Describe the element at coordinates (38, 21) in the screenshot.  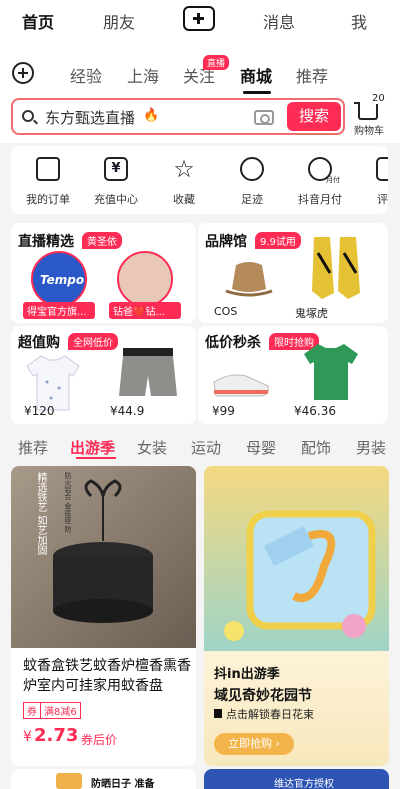
I see `nav-home: 首页` at that location.